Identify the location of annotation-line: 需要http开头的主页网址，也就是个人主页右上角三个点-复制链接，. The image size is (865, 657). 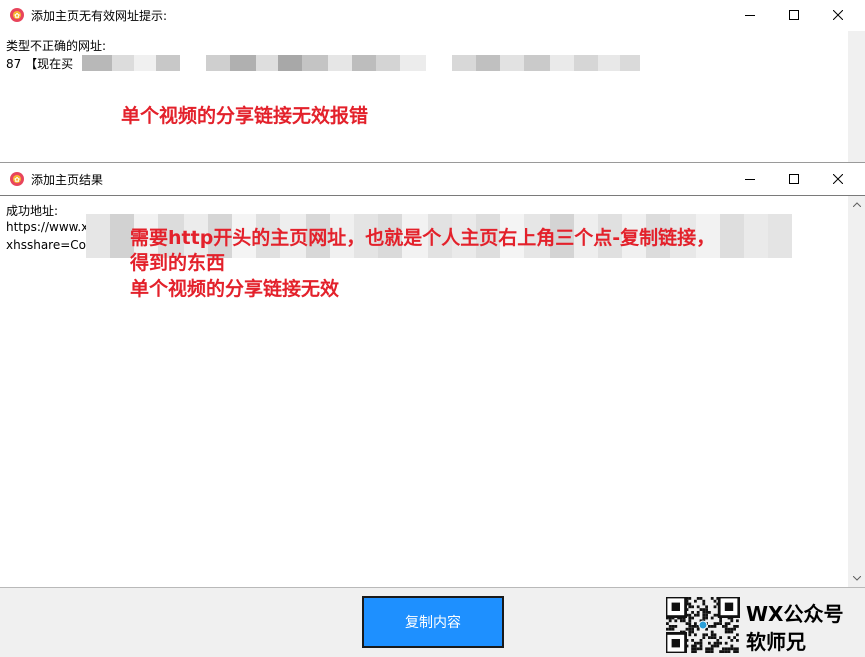
(423, 238).